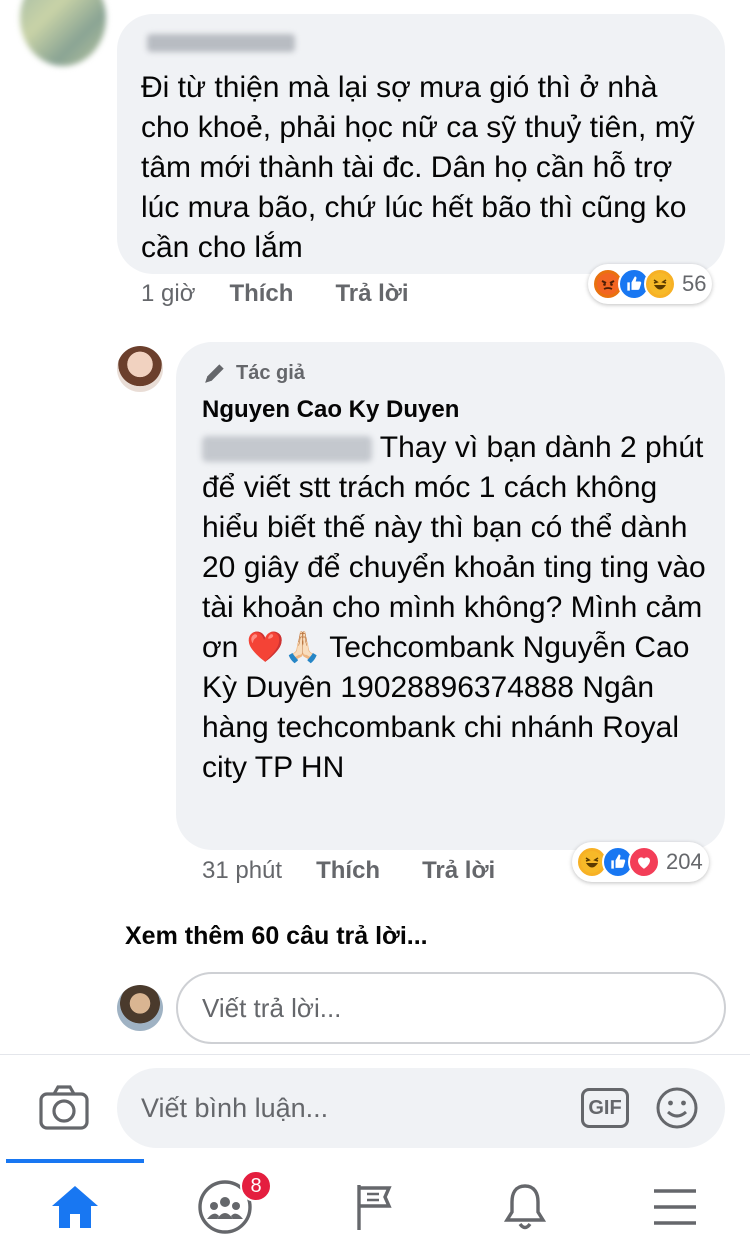  I want to click on menu-icon, so click(675, 1207).